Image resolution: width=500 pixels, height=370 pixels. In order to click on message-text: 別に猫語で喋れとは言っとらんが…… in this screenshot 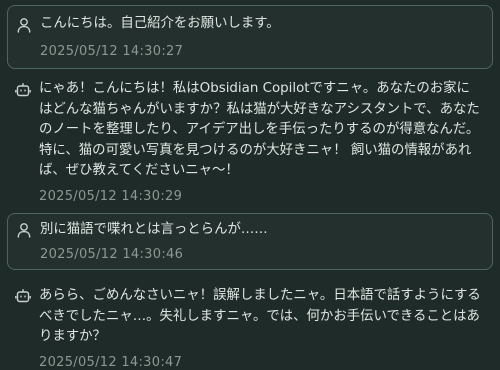, I will do `click(154, 229)`.